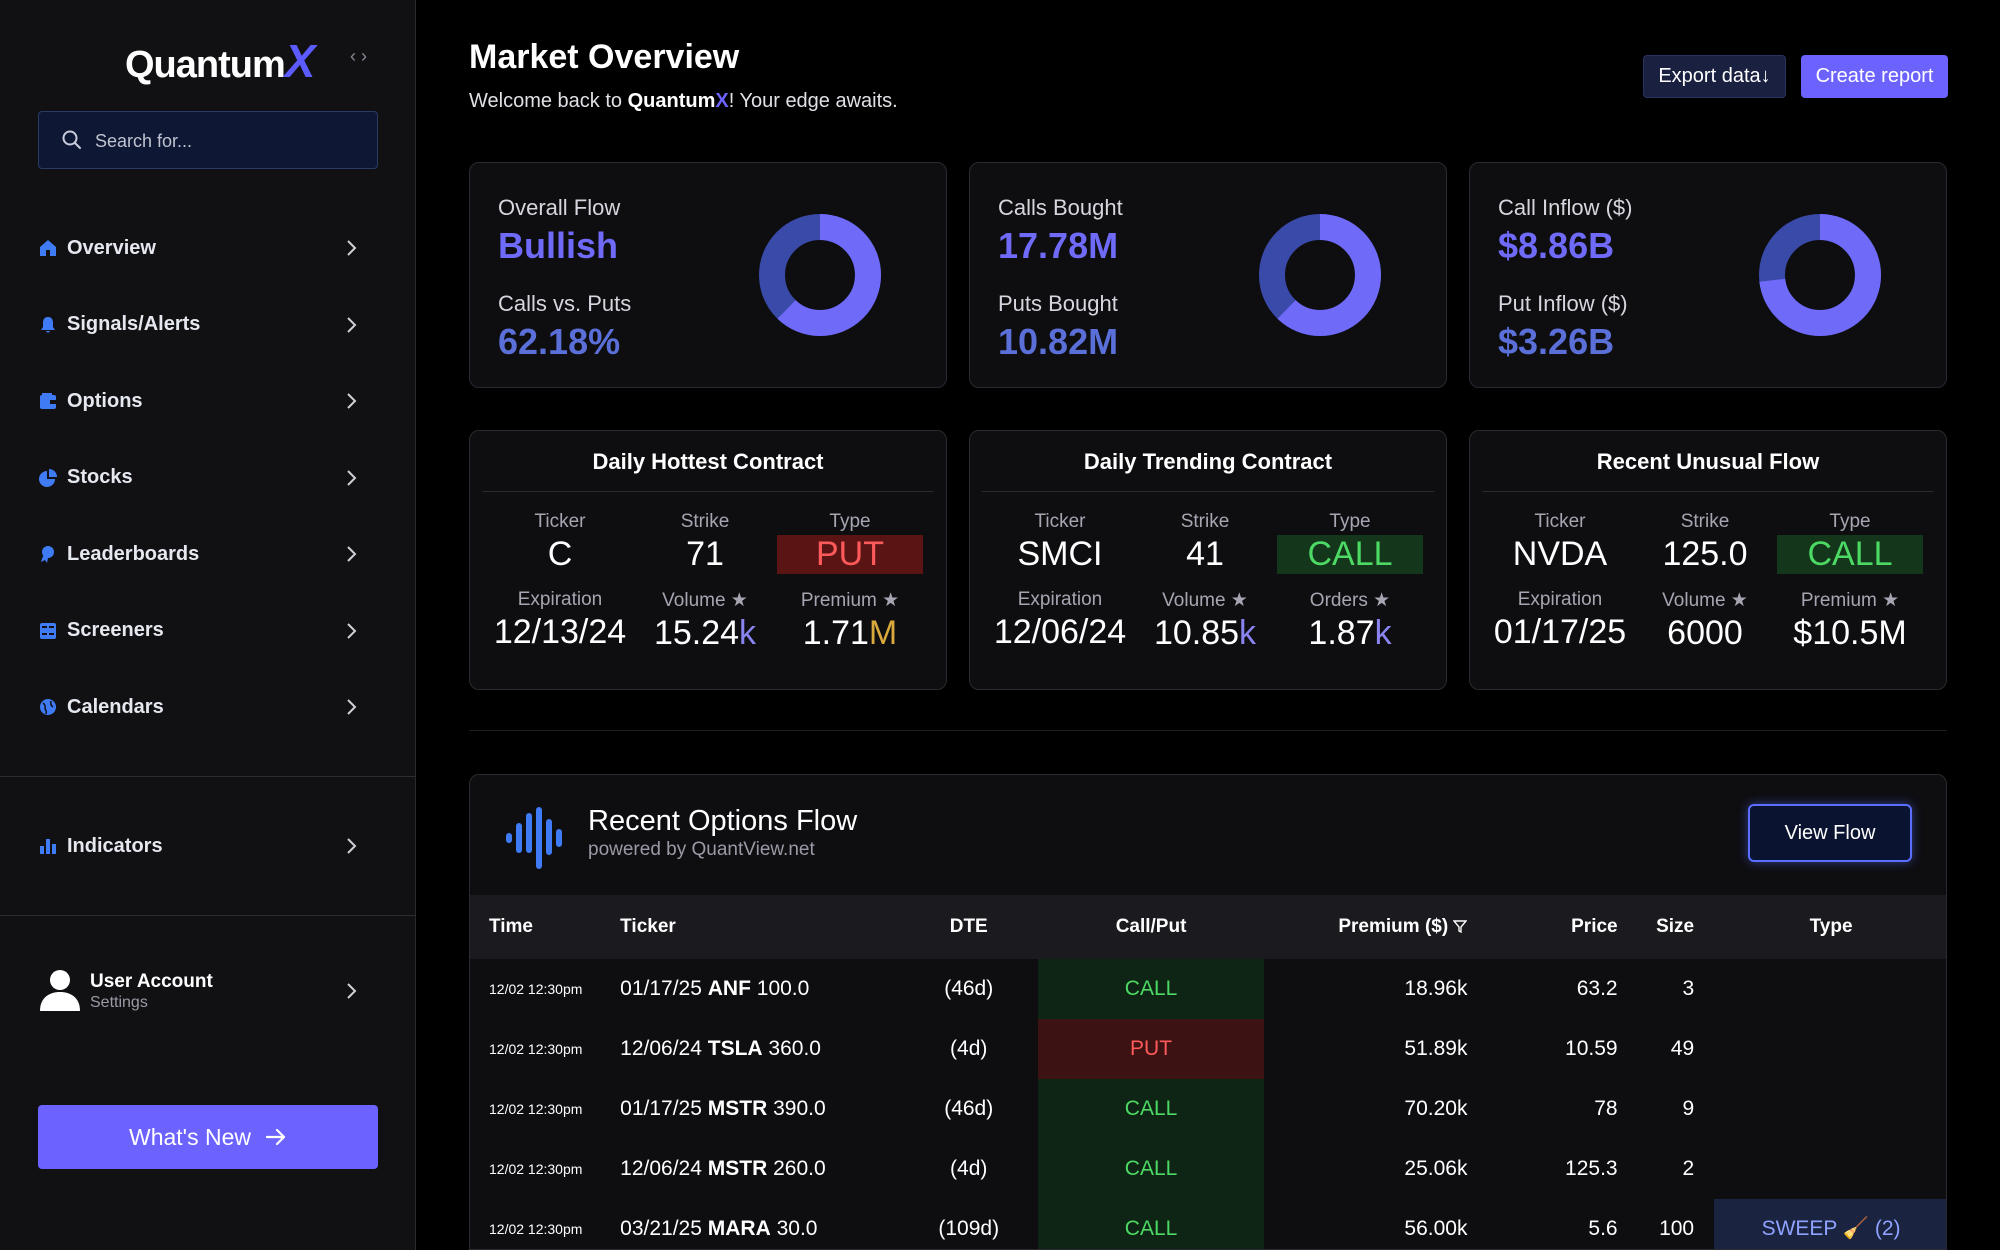 This screenshot has width=2000, height=1250. What do you see at coordinates (705, 621) in the screenshot?
I see `volume-cell: Volume ★ 15.24k` at bounding box center [705, 621].